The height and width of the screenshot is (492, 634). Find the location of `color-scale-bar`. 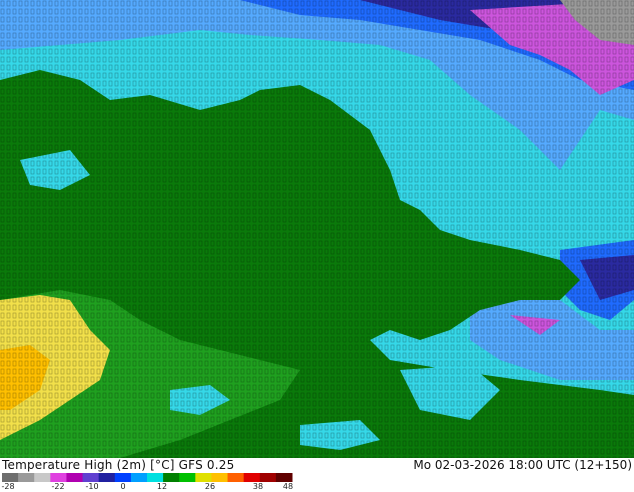

color-scale-bar is located at coordinates (147, 477).